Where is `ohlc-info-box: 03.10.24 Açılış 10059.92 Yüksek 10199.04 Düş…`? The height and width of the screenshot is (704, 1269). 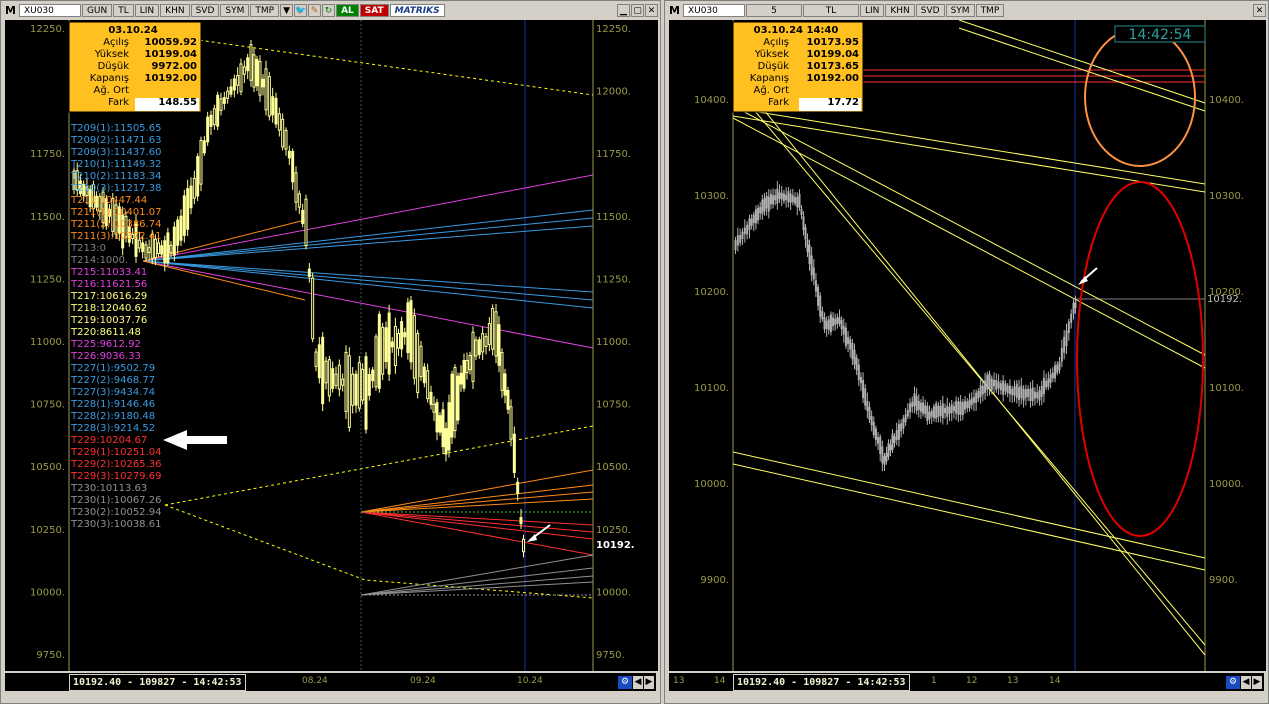
ohlc-info-box: 03.10.24 Açılış 10059.92 Yüksek 10199.04 Düş… is located at coordinates (135, 67).